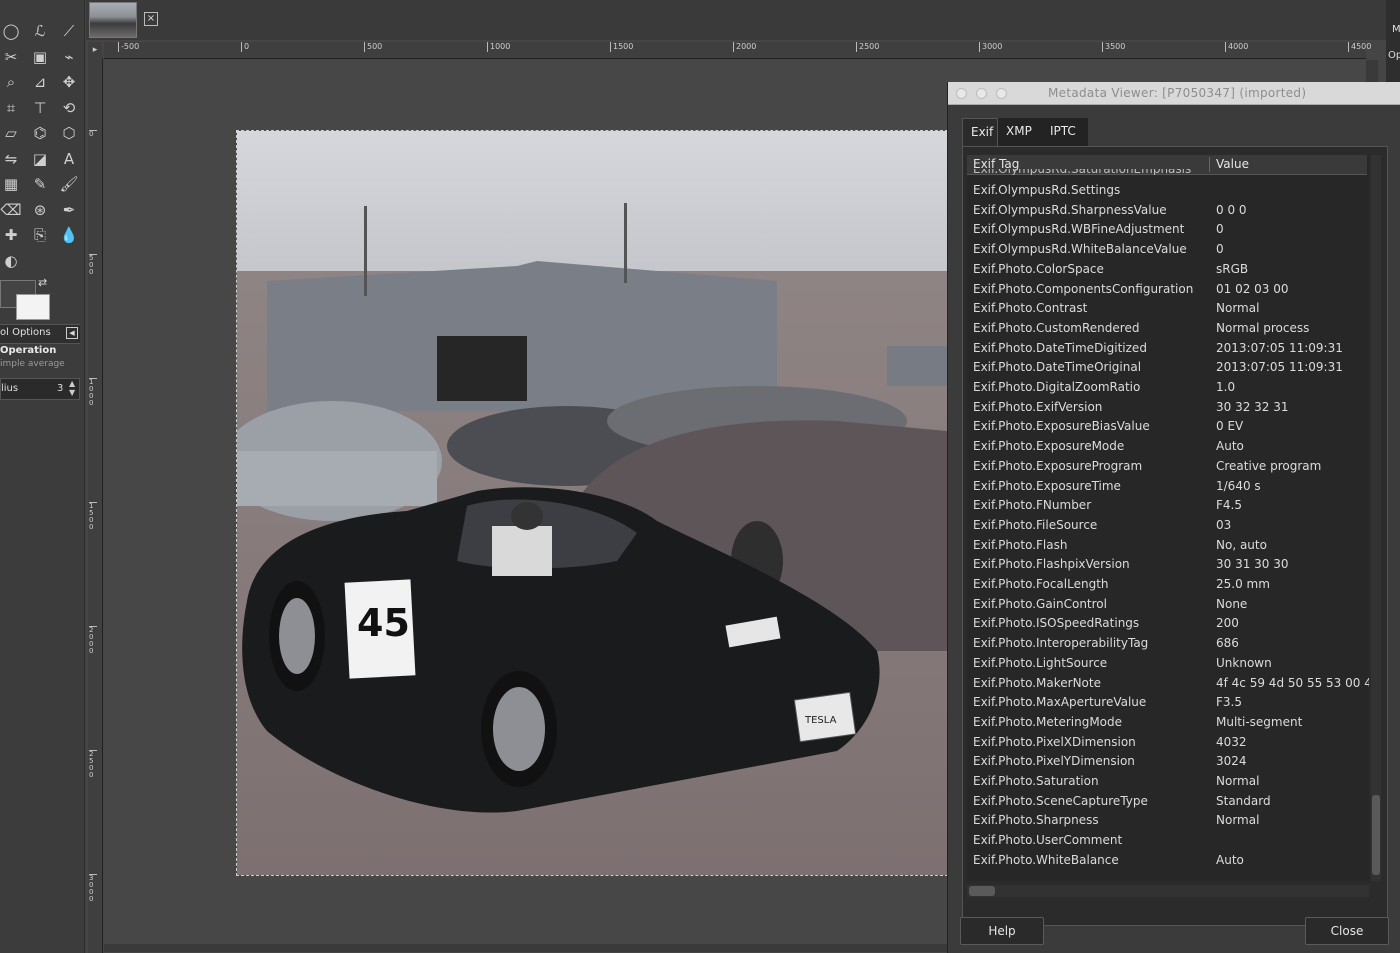  I want to click on move-icon: ✥, so click(69, 82).